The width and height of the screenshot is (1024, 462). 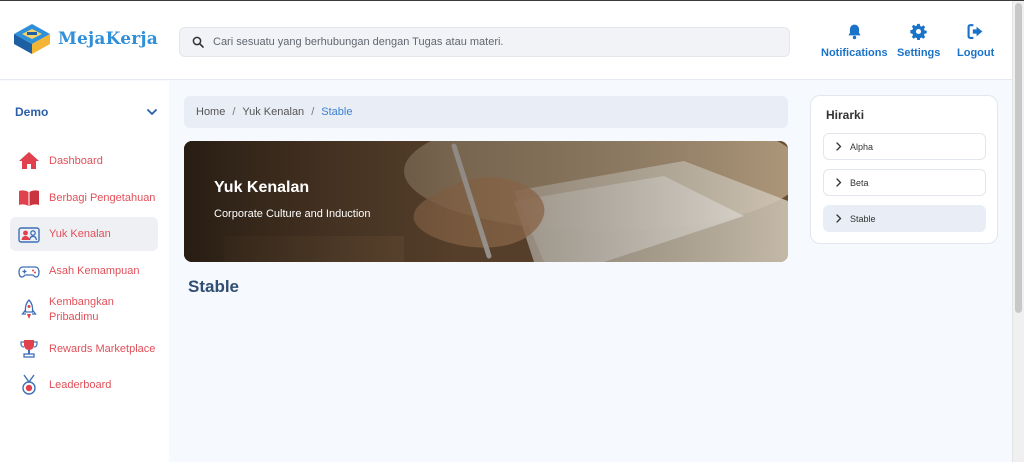 I want to click on sidebar-item-label: Berbagi Pengetahuan, so click(x=102, y=197).